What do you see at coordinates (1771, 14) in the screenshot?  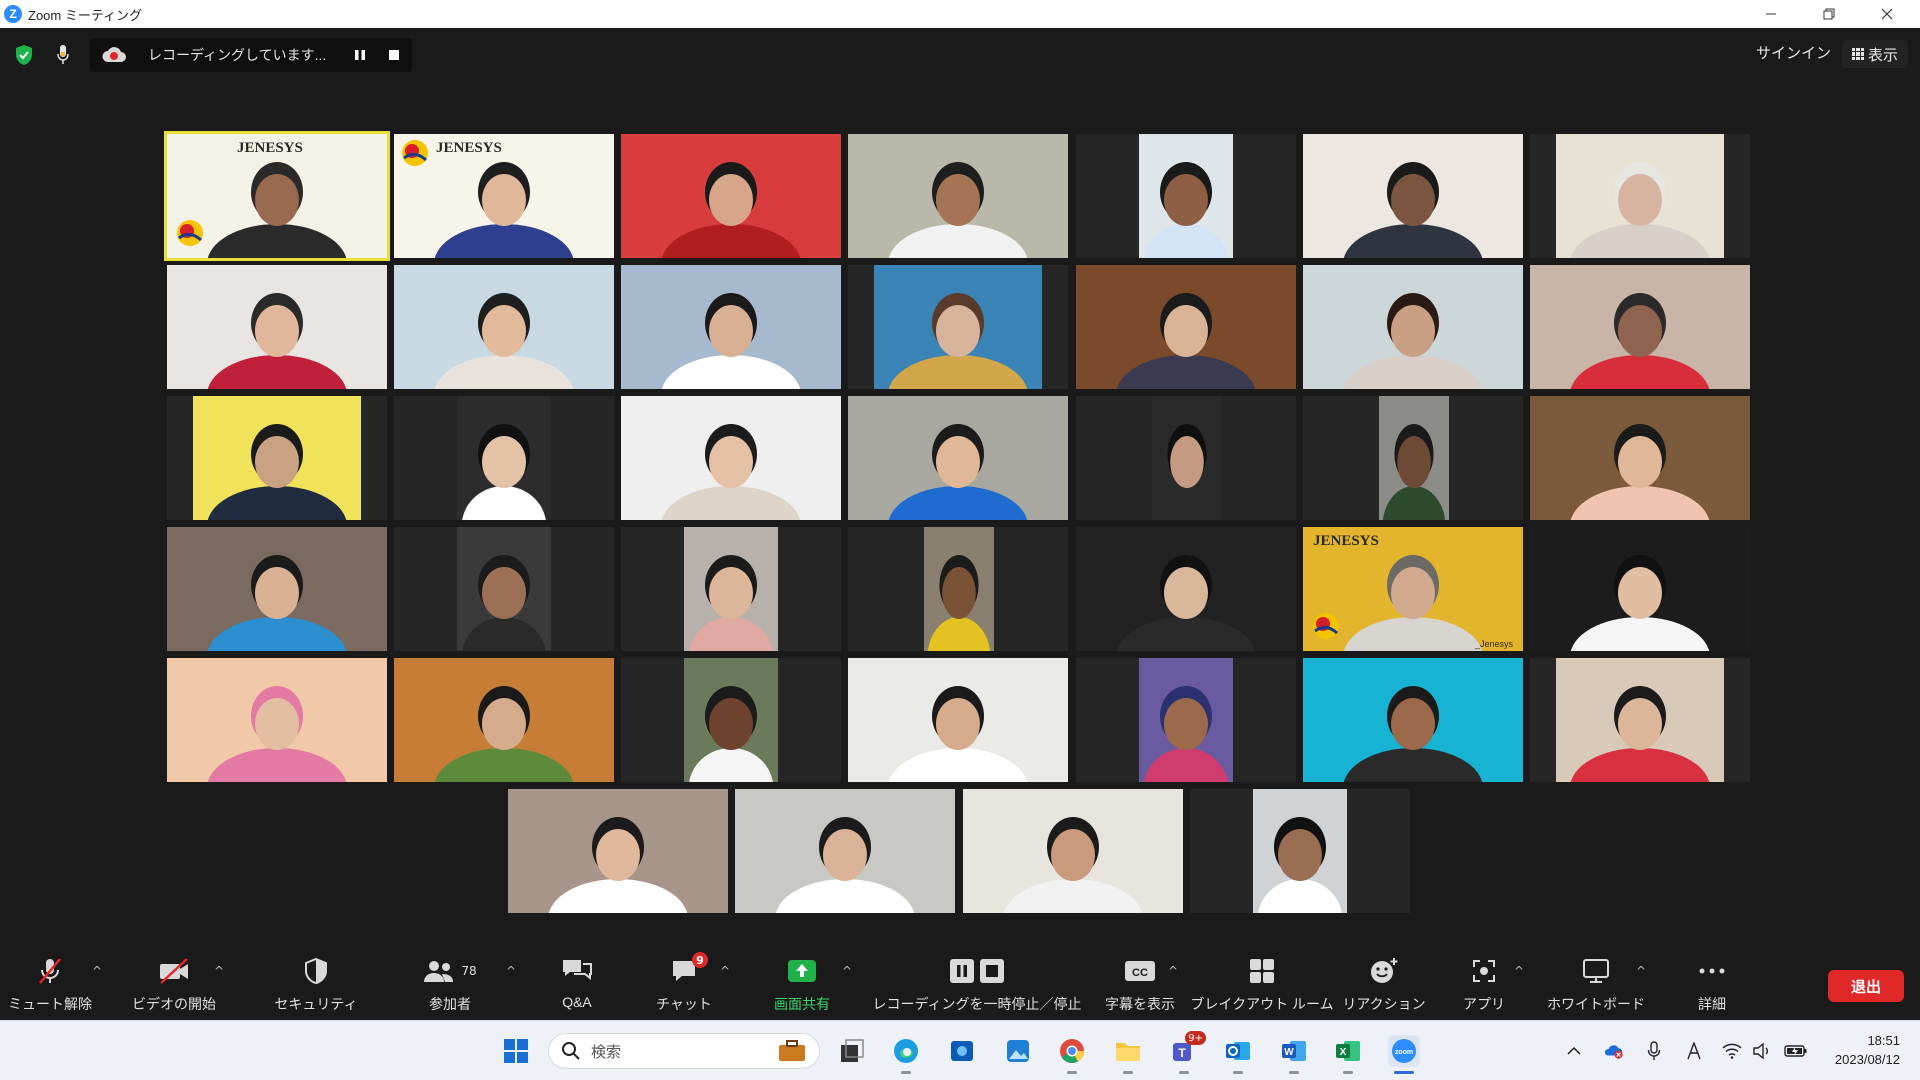 I see `minimize-button` at bounding box center [1771, 14].